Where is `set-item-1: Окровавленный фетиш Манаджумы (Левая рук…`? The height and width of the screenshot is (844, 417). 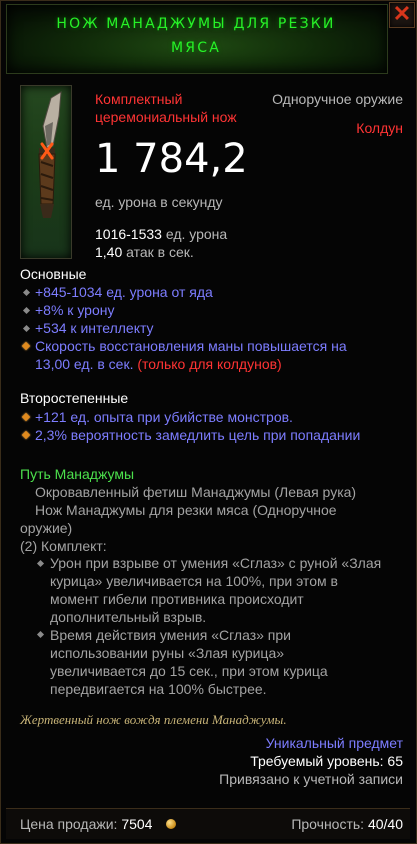 set-item-1: Окровавленный фетиш Манаджумы (Левая рук… is located at coordinates (196, 492).